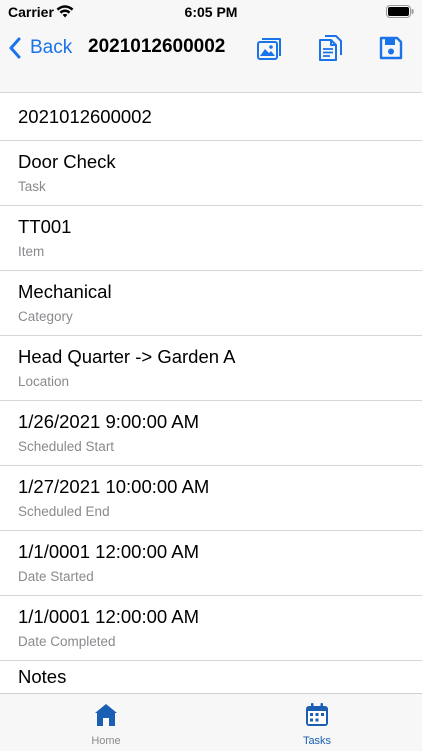 The image size is (422, 751). What do you see at coordinates (67, 641) in the screenshot?
I see `date-completed-label: Date Completed` at bounding box center [67, 641].